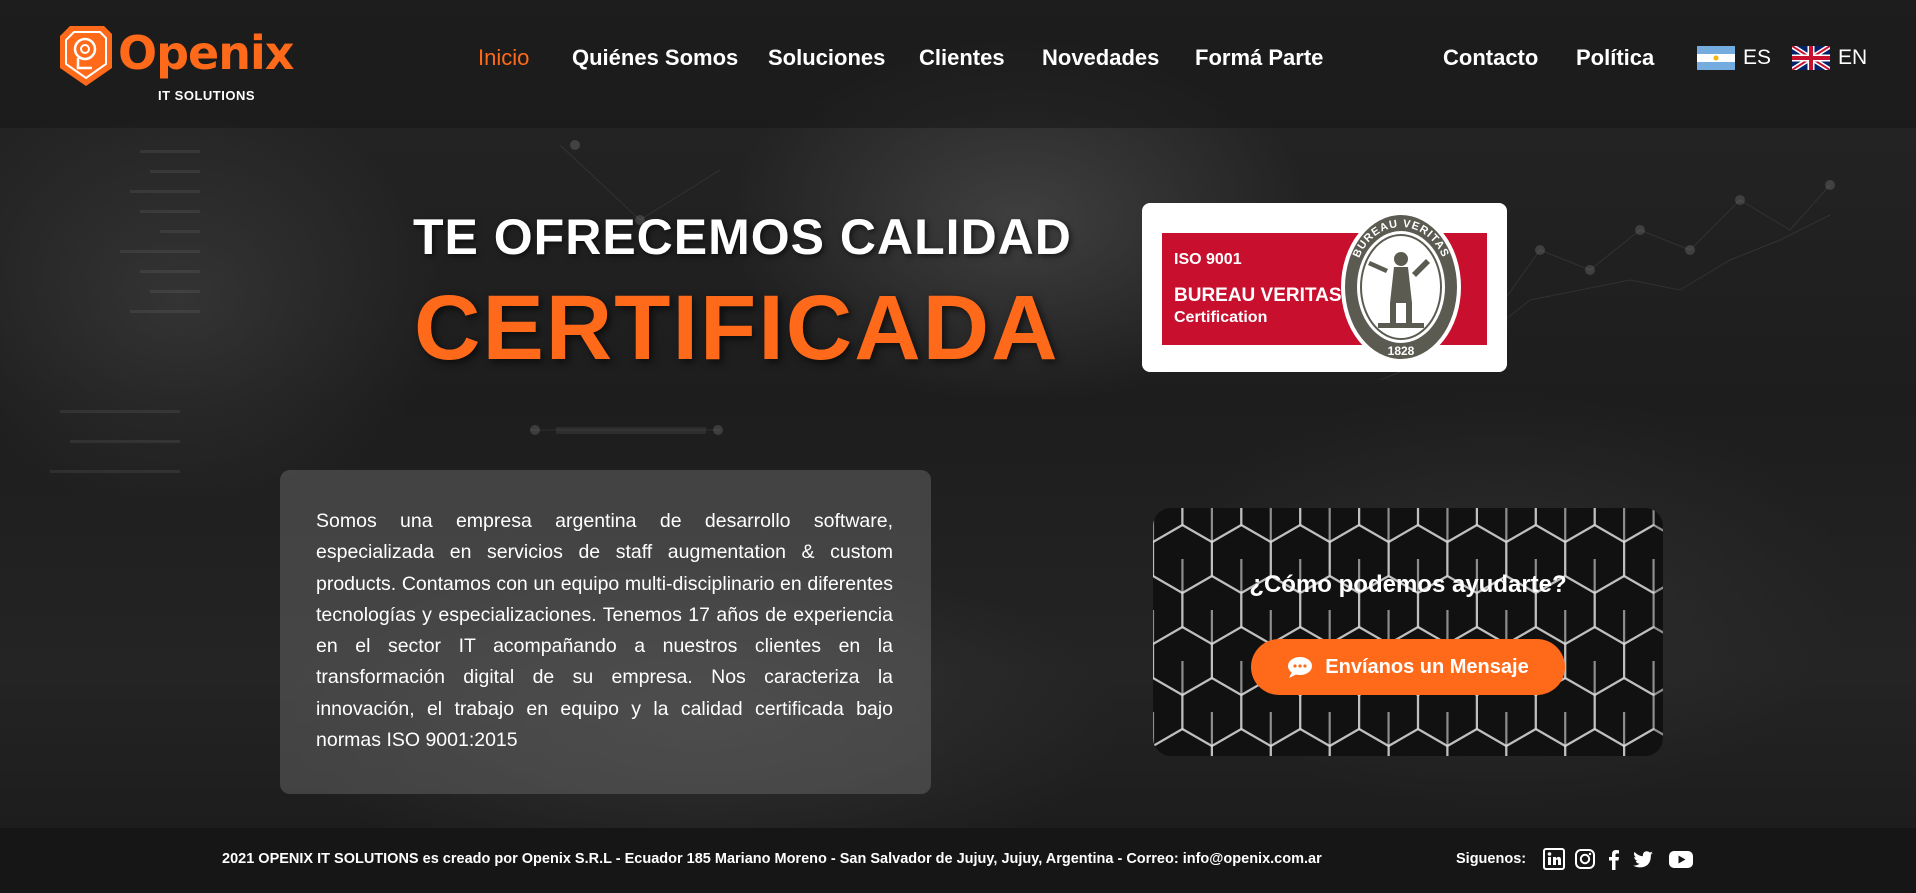 The height and width of the screenshot is (893, 1916). Describe the element at coordinates (655, 58) in the screenshot. I see `nav-quienes-somos: Quiénes Somos` at that location.